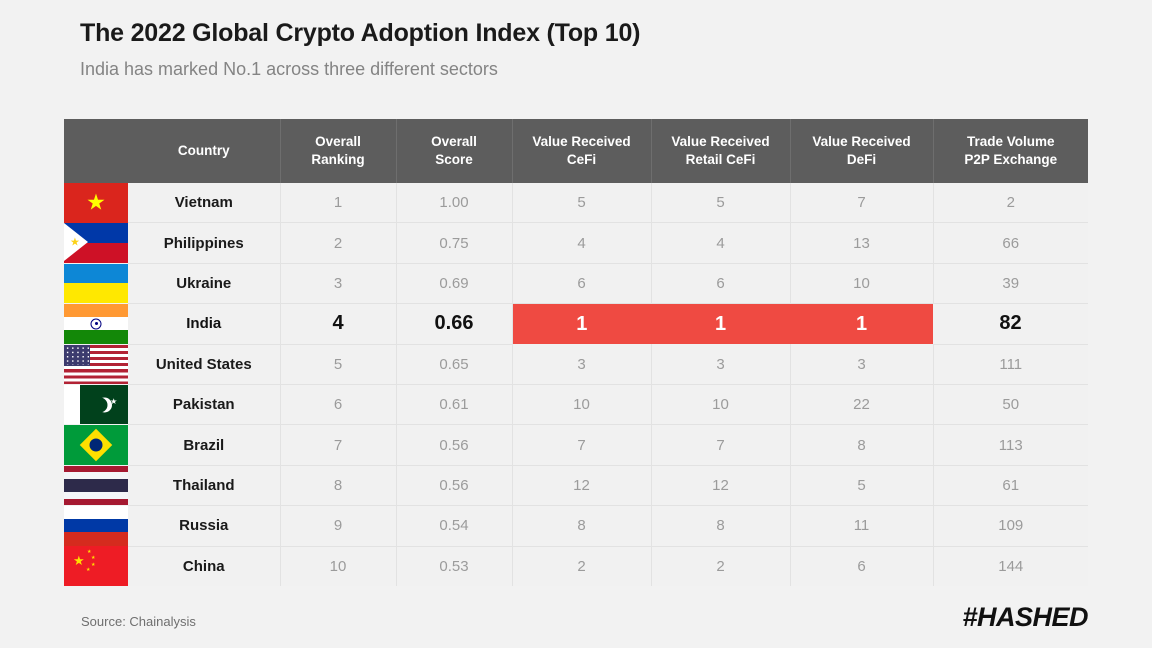 This screenshot has width=1152, height=648. Describe the element at coordinates (204, 151) in the screenshot. I see `column-header-country: Country` at that location.